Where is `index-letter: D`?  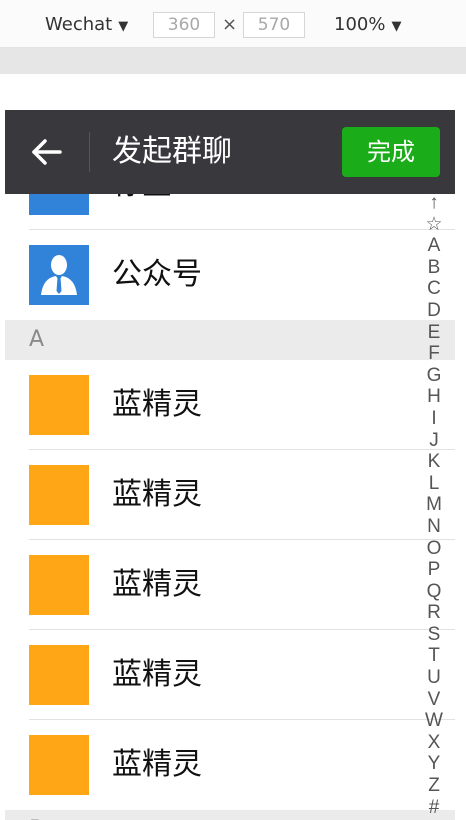 index-letter: D is located at coordinates (434, 311).